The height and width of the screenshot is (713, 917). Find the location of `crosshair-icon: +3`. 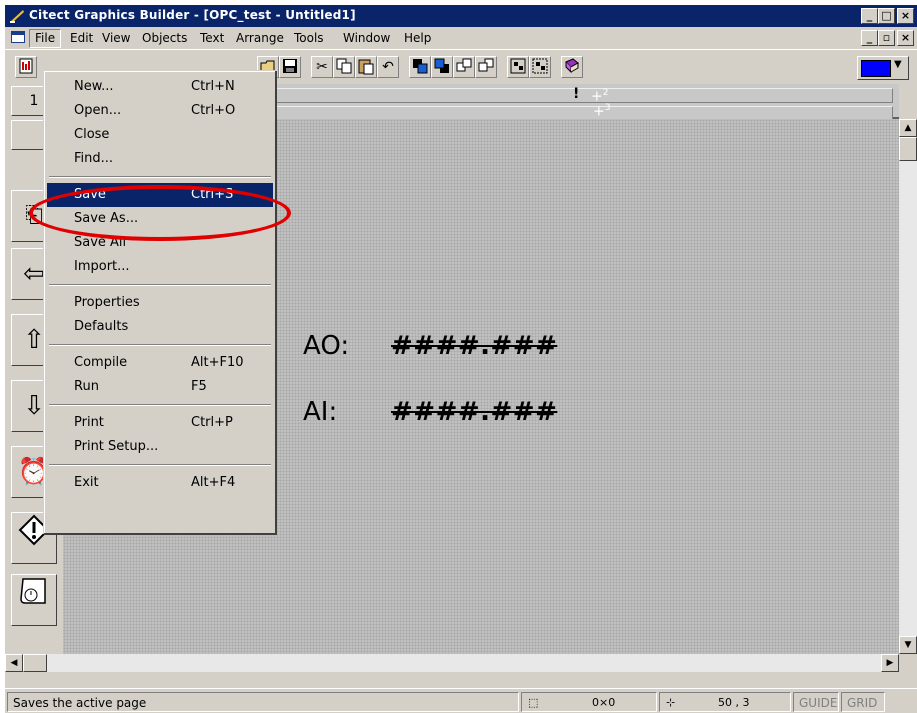

crosshair-icon: +3 is located at coordinates (602, 111).